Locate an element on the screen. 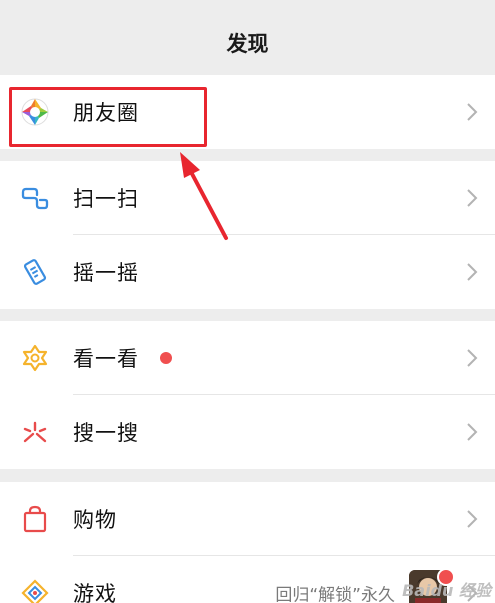 The image size is (495, 603). games-diamond-icon is located at coordinates (35, 590).